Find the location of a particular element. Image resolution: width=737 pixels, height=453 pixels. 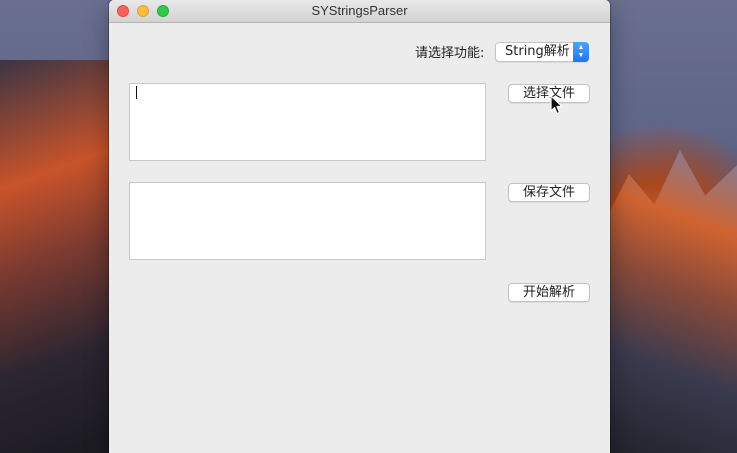

output-text-area is located at coordinates (307, 221).